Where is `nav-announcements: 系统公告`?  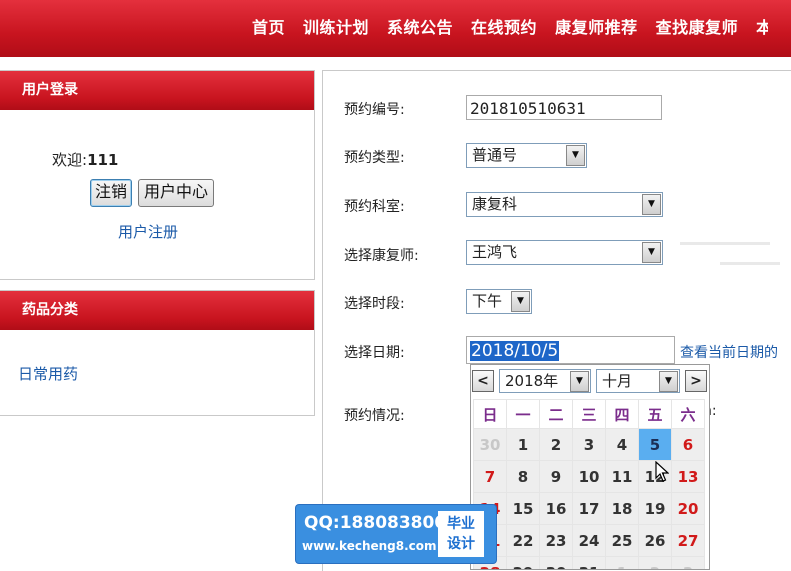
nav-announcements: 系统公告 is located at coordinates (420, 26).